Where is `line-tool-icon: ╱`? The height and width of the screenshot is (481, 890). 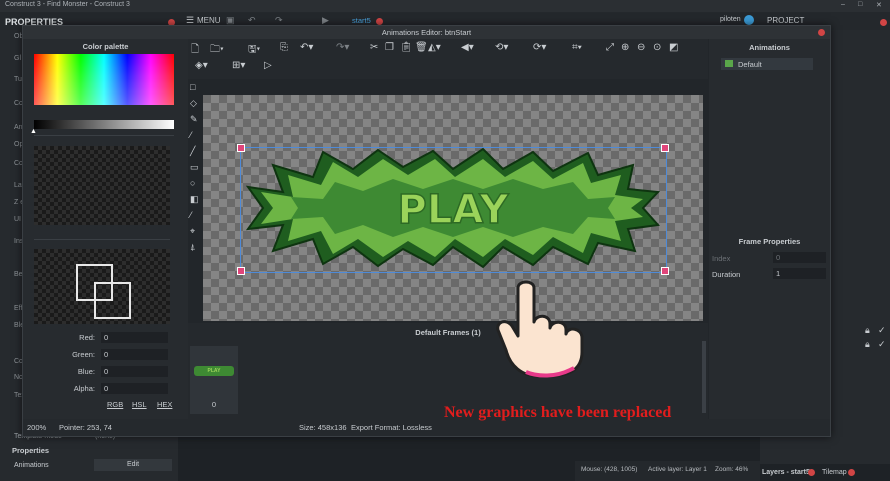
line-tool-icon: ╱ is located at coordinates (192, 151).